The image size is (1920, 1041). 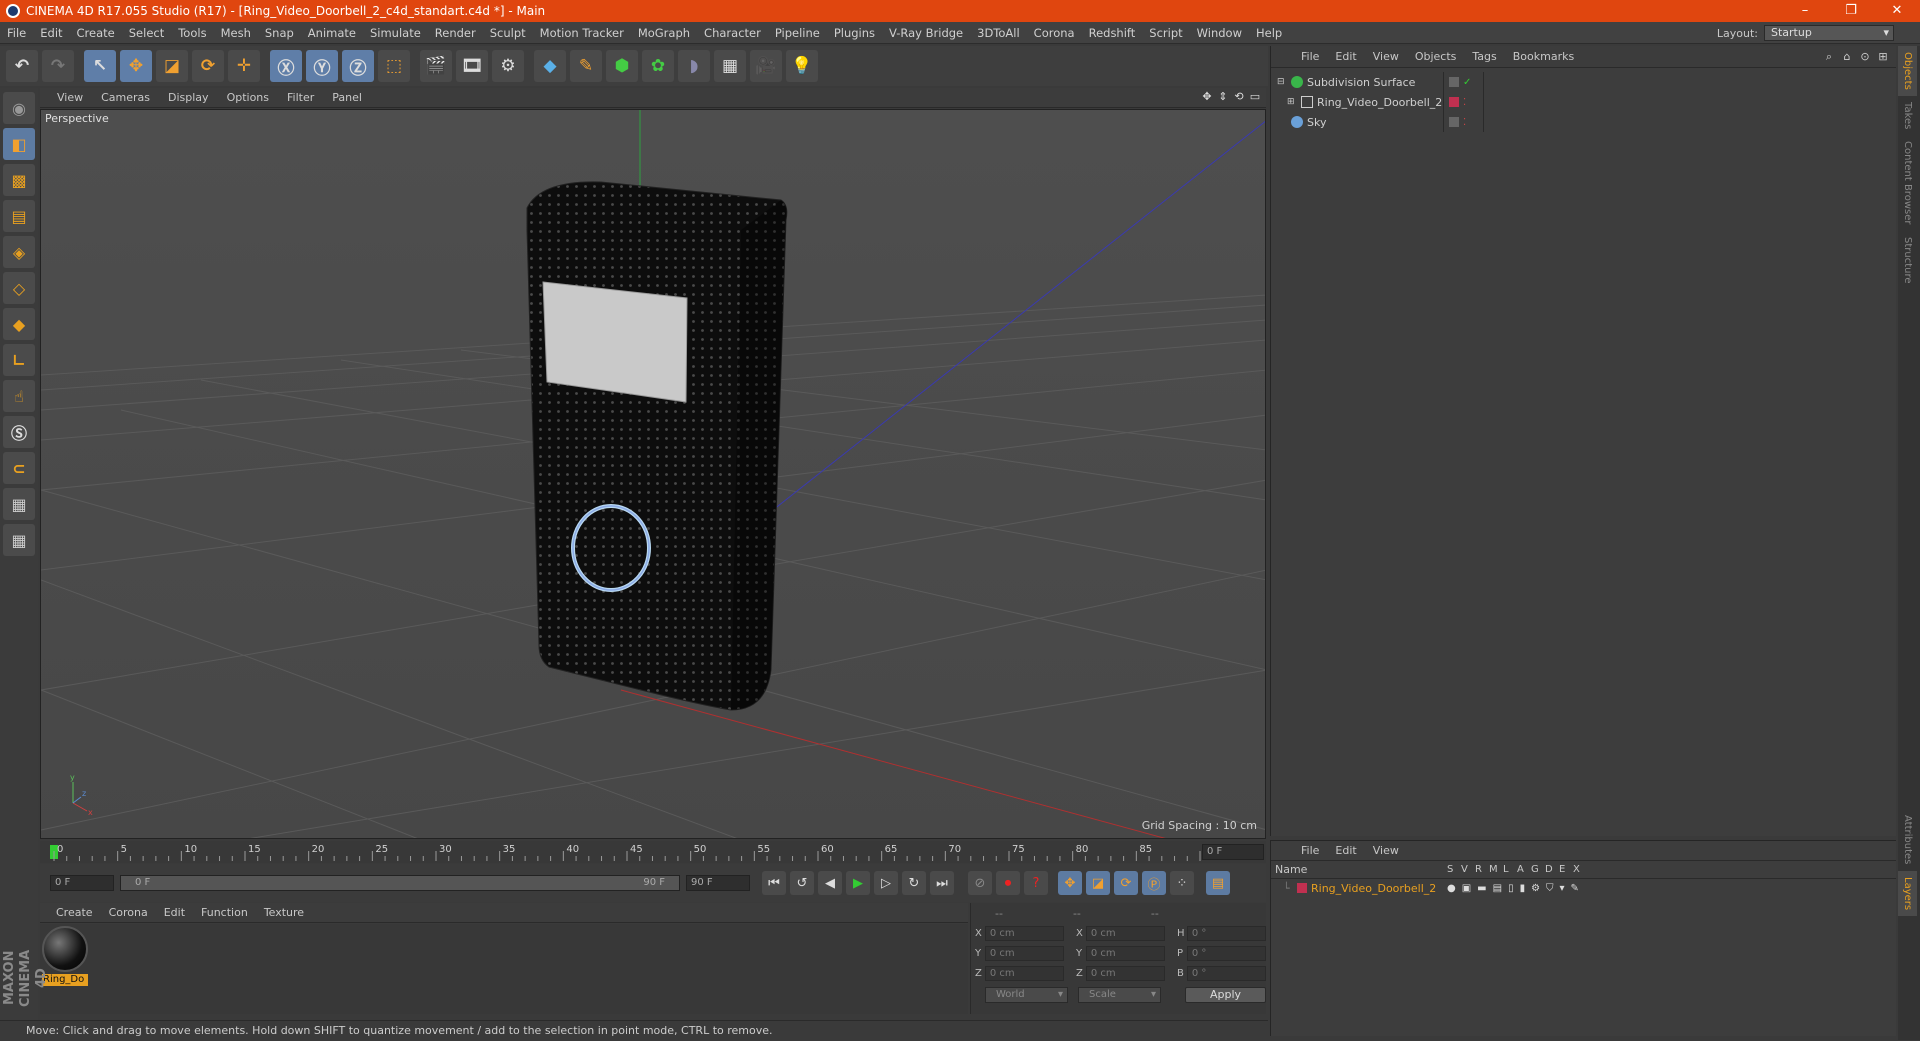 What do you see at coordinates (1516, 888) in the screenshot?
I see `layer-flags-icons: ●▣▬▤▯▮⚙⛉▾✎` at bounding box center [1516, 888].